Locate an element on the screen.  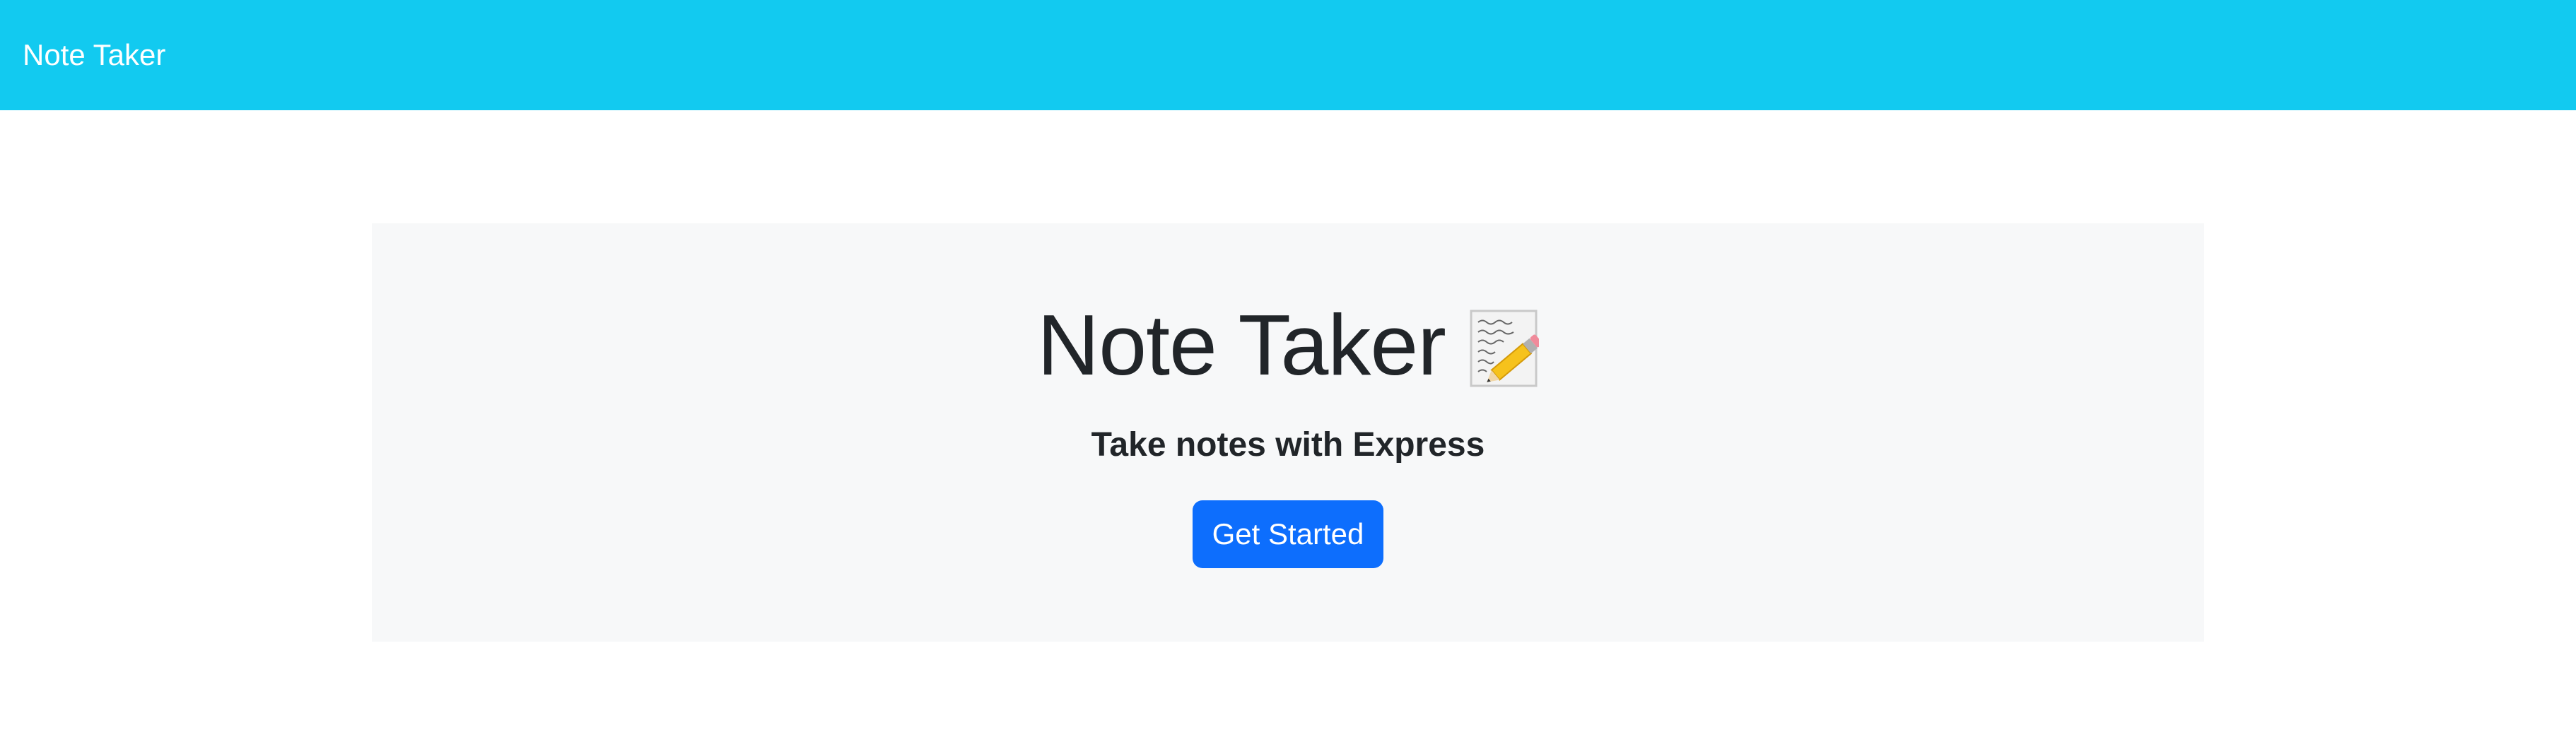
memo-icon is located at coordinates (1506, 349).